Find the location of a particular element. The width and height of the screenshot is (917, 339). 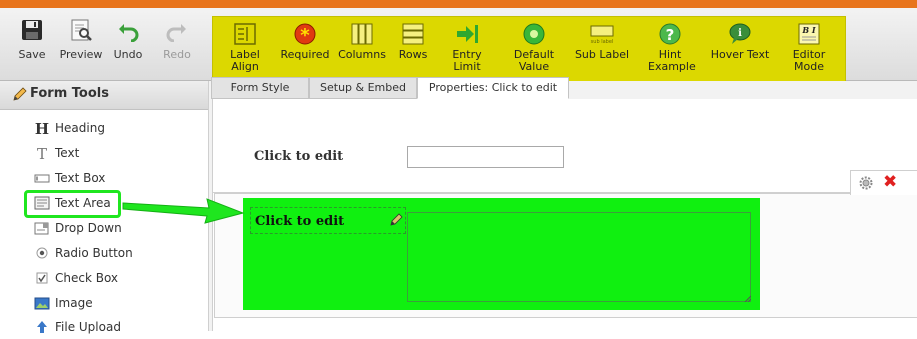

svg-text: H is located at coordinates (42, 128).